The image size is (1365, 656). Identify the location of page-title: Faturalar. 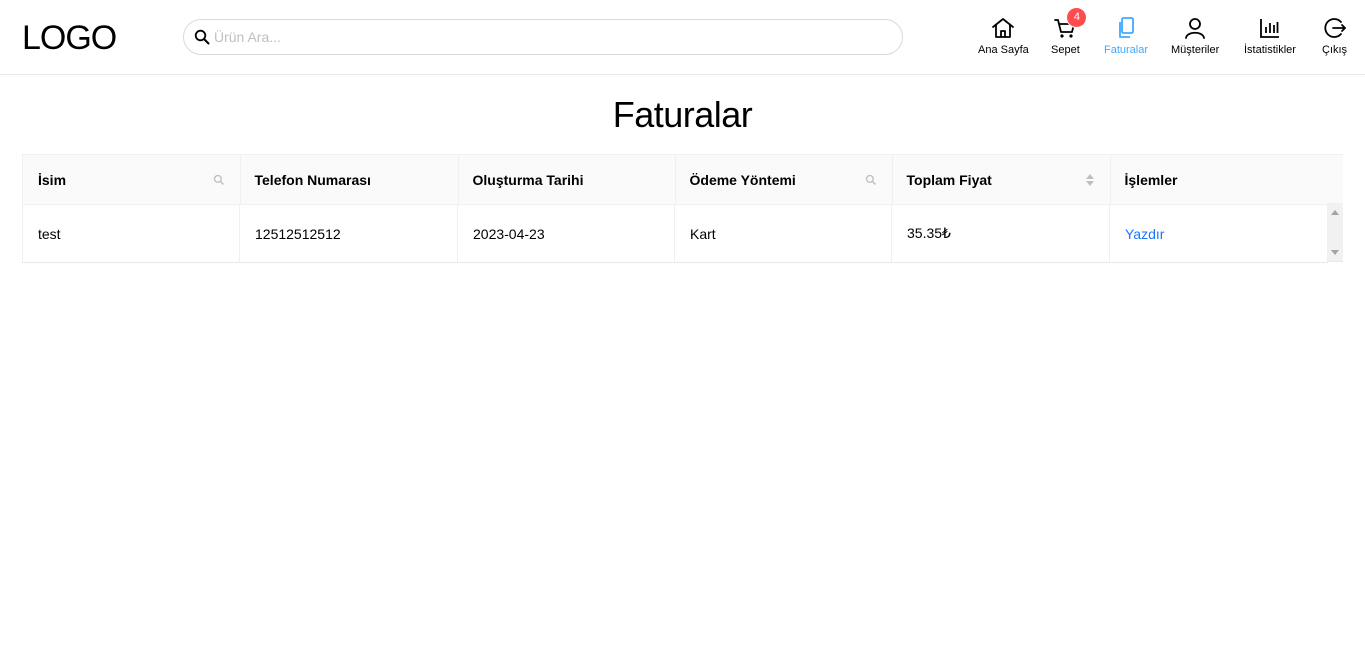
(682, 114).